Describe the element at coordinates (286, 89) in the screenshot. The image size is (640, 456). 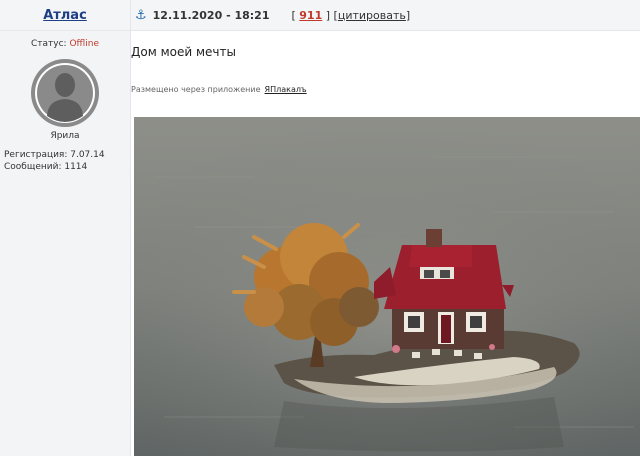
I see `app-link: ЯПлакалъ` at that location.